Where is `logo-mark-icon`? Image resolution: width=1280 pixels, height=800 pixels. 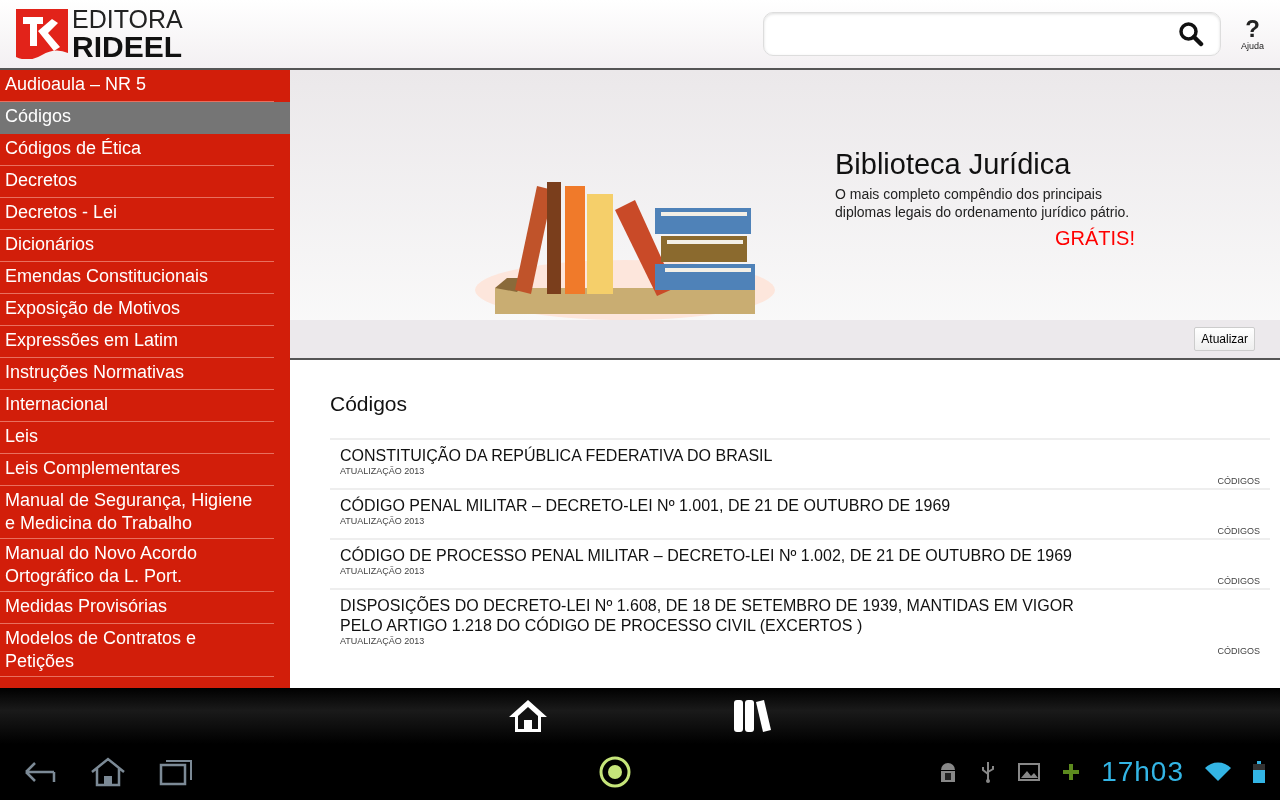 logo-mark-icon is located at coordinates (42, 34).